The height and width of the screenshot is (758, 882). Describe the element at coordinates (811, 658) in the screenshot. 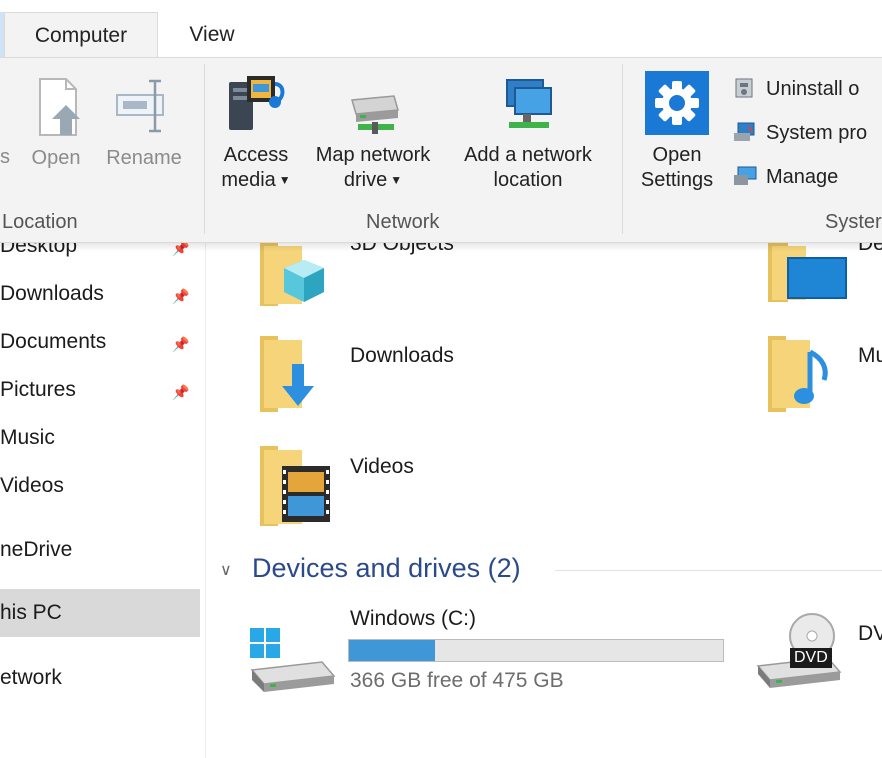

I see `dvd-badge: DVD` at that location.